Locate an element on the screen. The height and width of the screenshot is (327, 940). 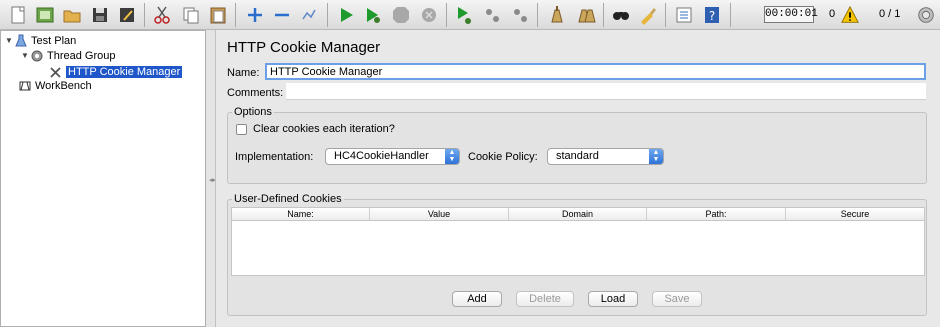
tree-node-workbench: WorkBench is located at coordinates (55, 85).